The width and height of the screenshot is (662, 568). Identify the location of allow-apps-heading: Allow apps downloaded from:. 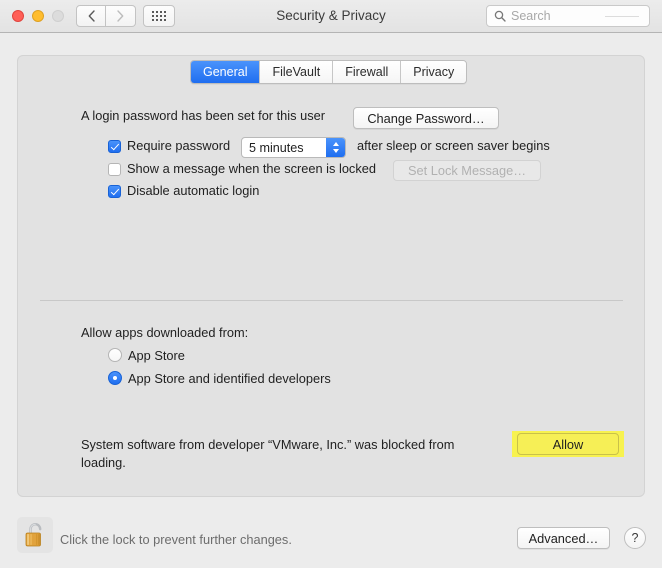
(165, 332).